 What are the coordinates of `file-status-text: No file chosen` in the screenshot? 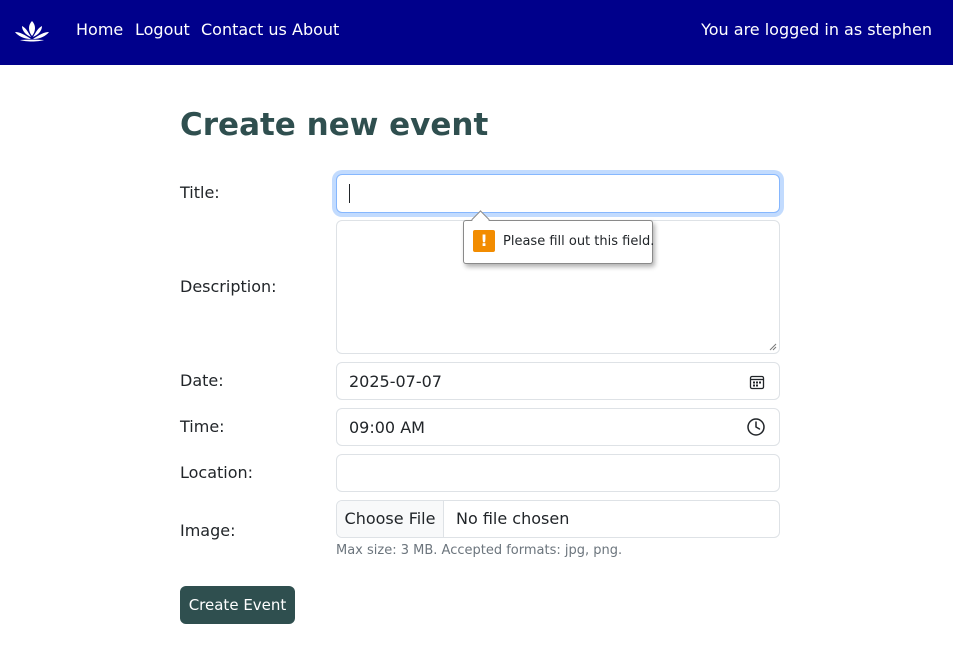 It's located at (513, 518).